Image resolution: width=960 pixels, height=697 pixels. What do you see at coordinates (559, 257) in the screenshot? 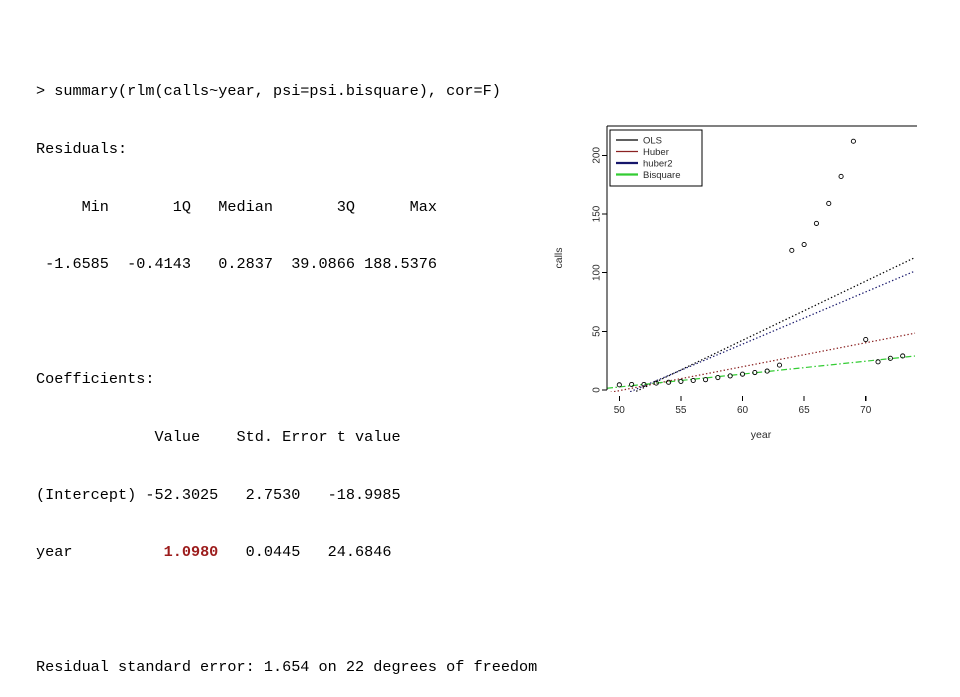
I see `y-axis-title: calls` at bounding box center [559, 257].